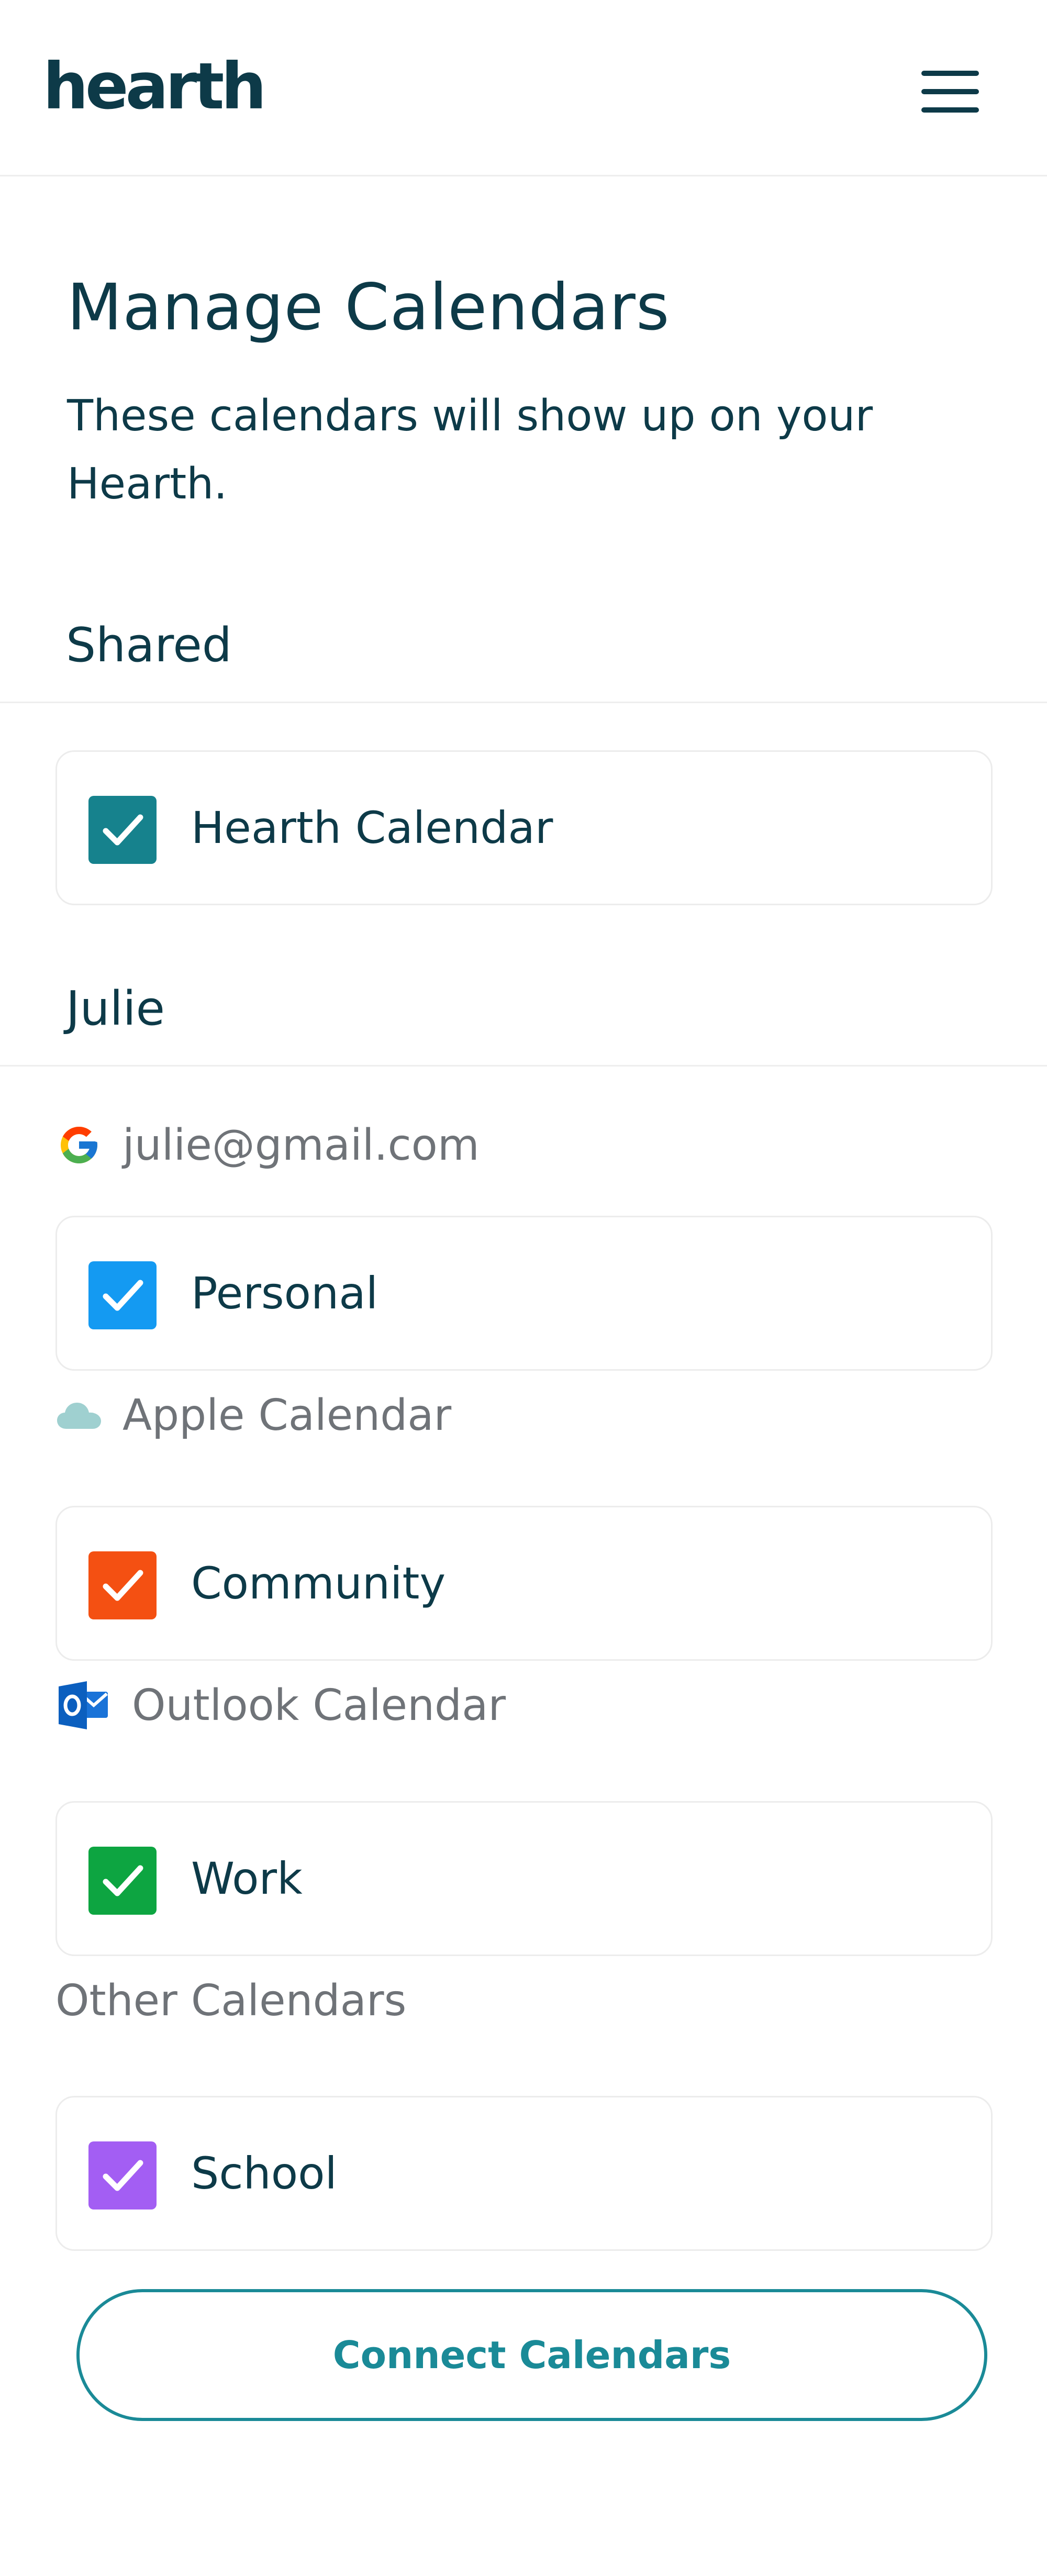 The image size is (1047, 2576). Describe the element at coordinates (154, 86) in the screenshot. I see `hearth-logo: hearth` at that location.